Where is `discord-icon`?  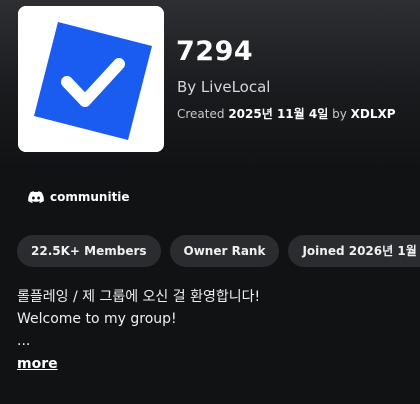 discord-icon is located at coordinates (36, 196).